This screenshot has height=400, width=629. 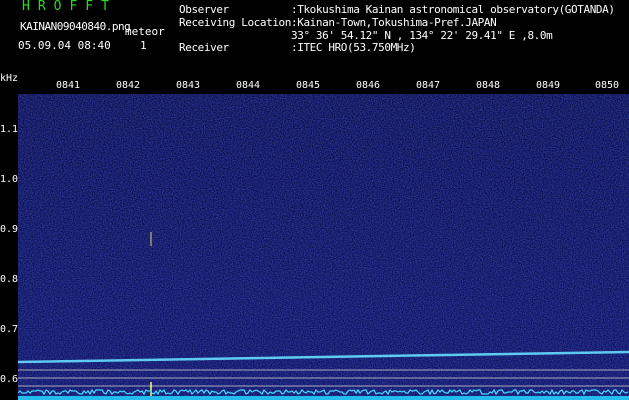 I want to click on datetime: 05.09.04 08:40, so click(x=64, y=45).